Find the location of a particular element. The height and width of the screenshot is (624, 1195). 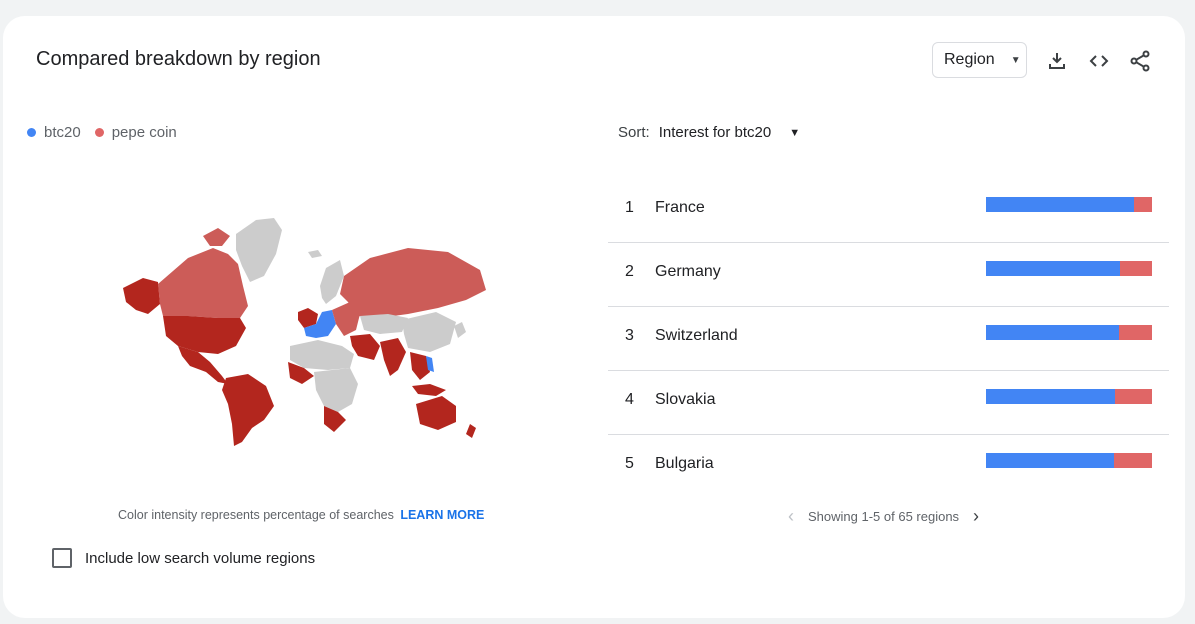

btc20-dot-icon is located at coordinates (31, 132).